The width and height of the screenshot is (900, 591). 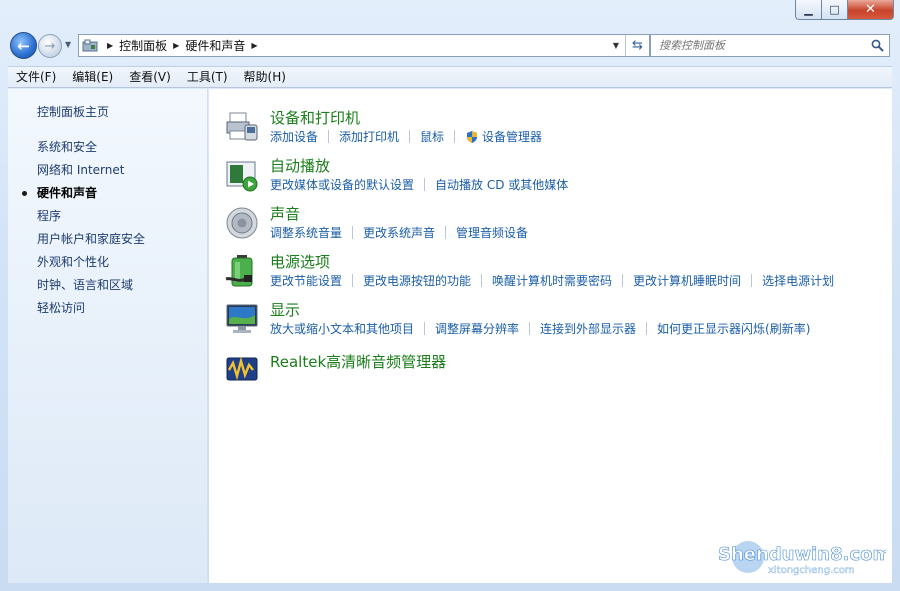 I want to click on link-adjust-volume: 调整系统音量, so click(x=306, y=232).